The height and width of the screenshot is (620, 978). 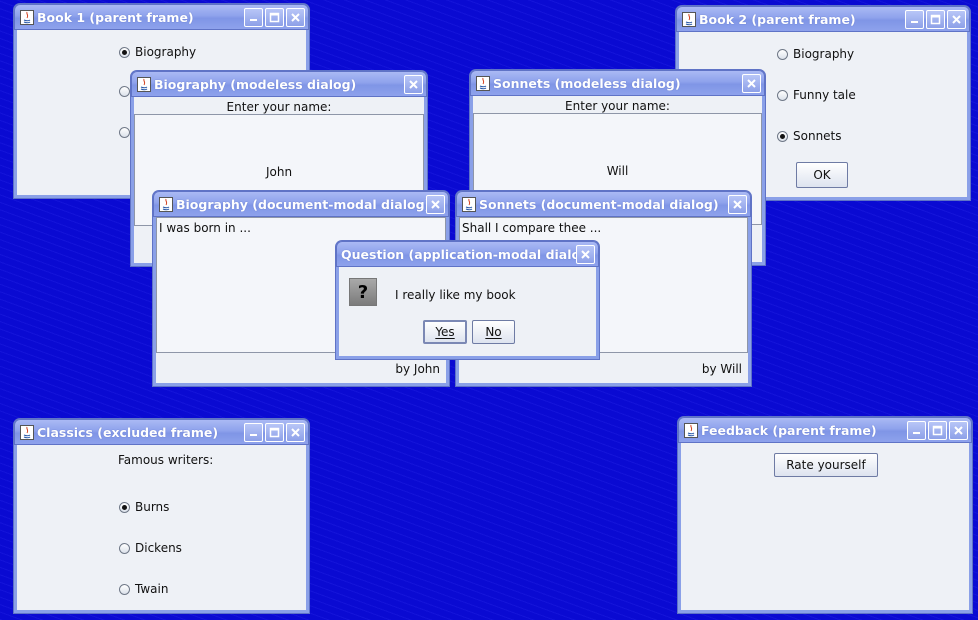 I want to click on radio-label: Sonnets, so click(x=817, y=136).